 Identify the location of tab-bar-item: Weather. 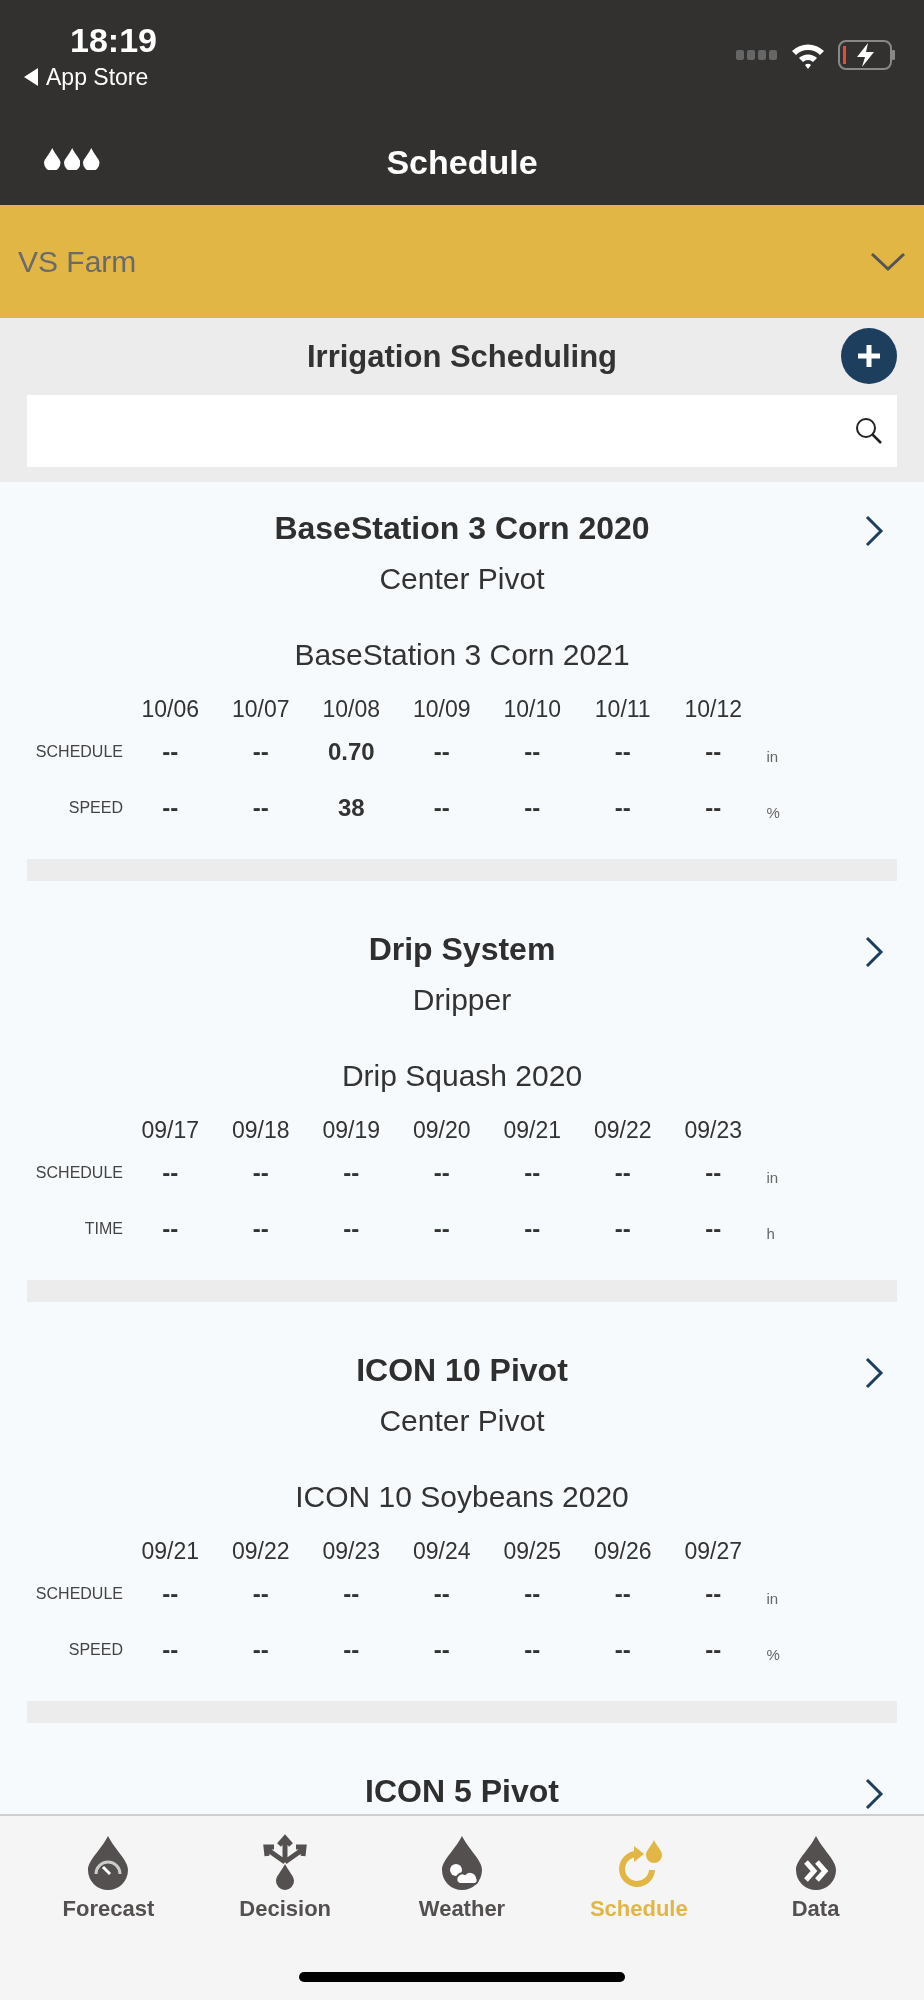
(462, 1878).